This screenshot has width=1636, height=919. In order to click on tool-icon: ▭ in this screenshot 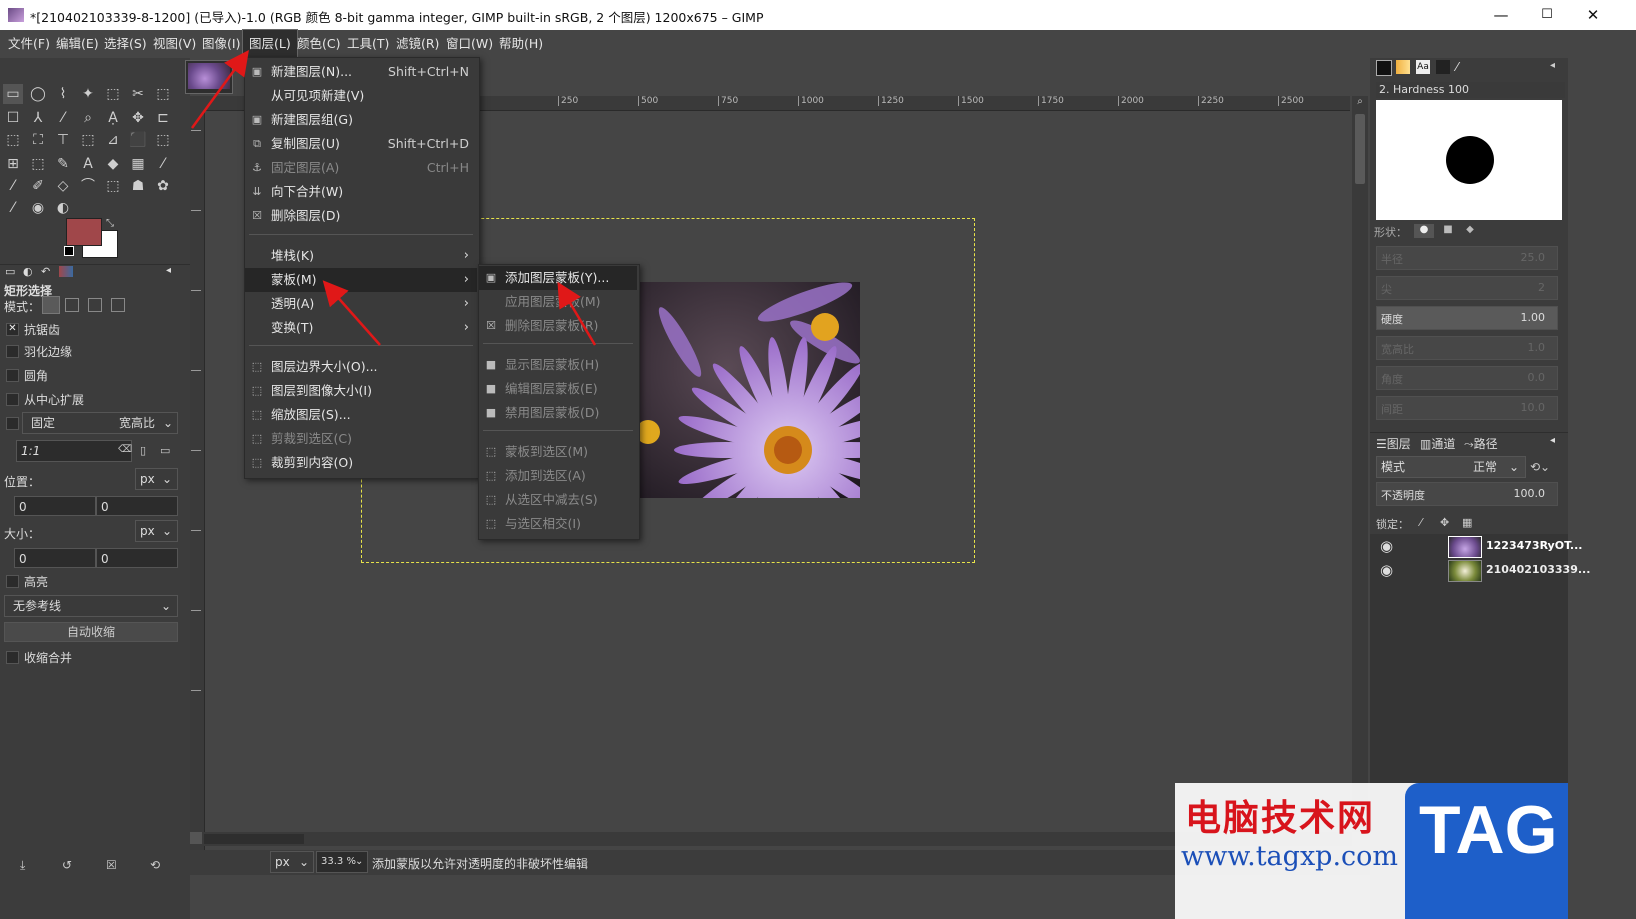, I will do `click(13, 94)`.